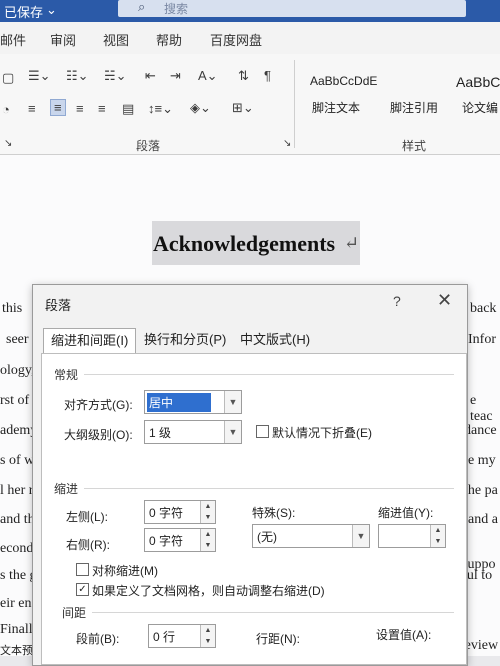 This screenshot has height=666, width=500. I want to click on auto-adjust-checkbox: ✓, so click(82, 589).